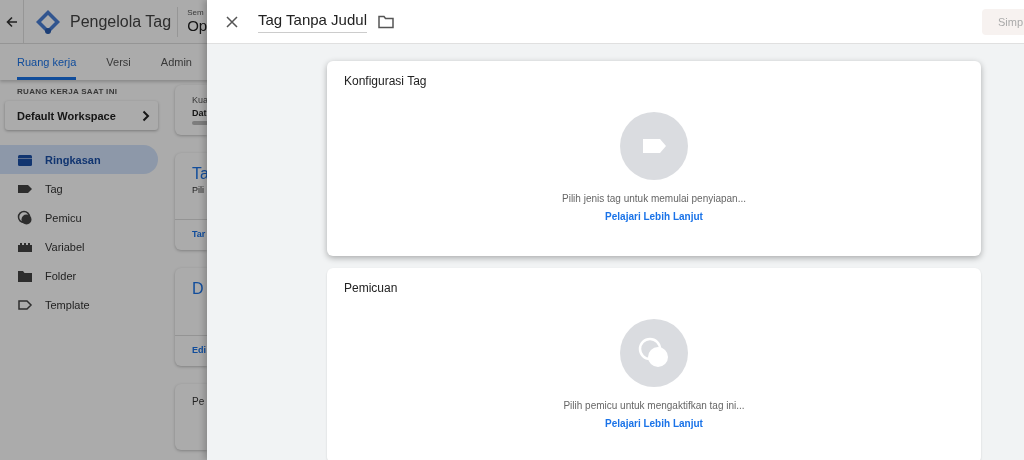 Image resolution: width=1024 pixels, height=460 pixels. I want to click on workspace-selector: Default Workspace, so click(81, 115).